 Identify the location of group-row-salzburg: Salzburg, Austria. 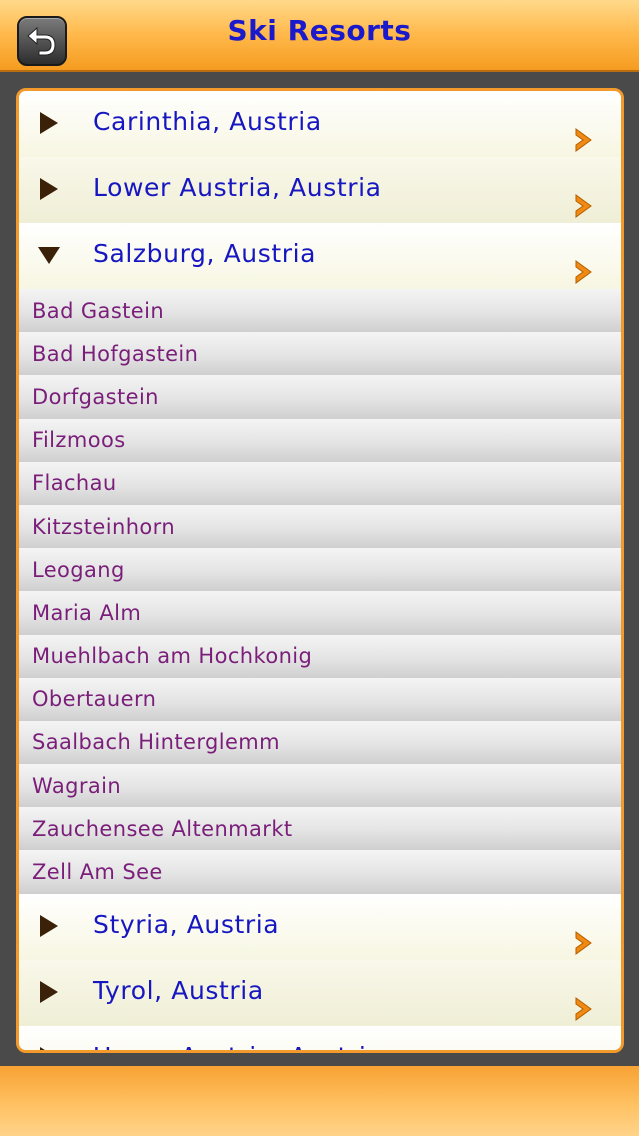
(320, 256).